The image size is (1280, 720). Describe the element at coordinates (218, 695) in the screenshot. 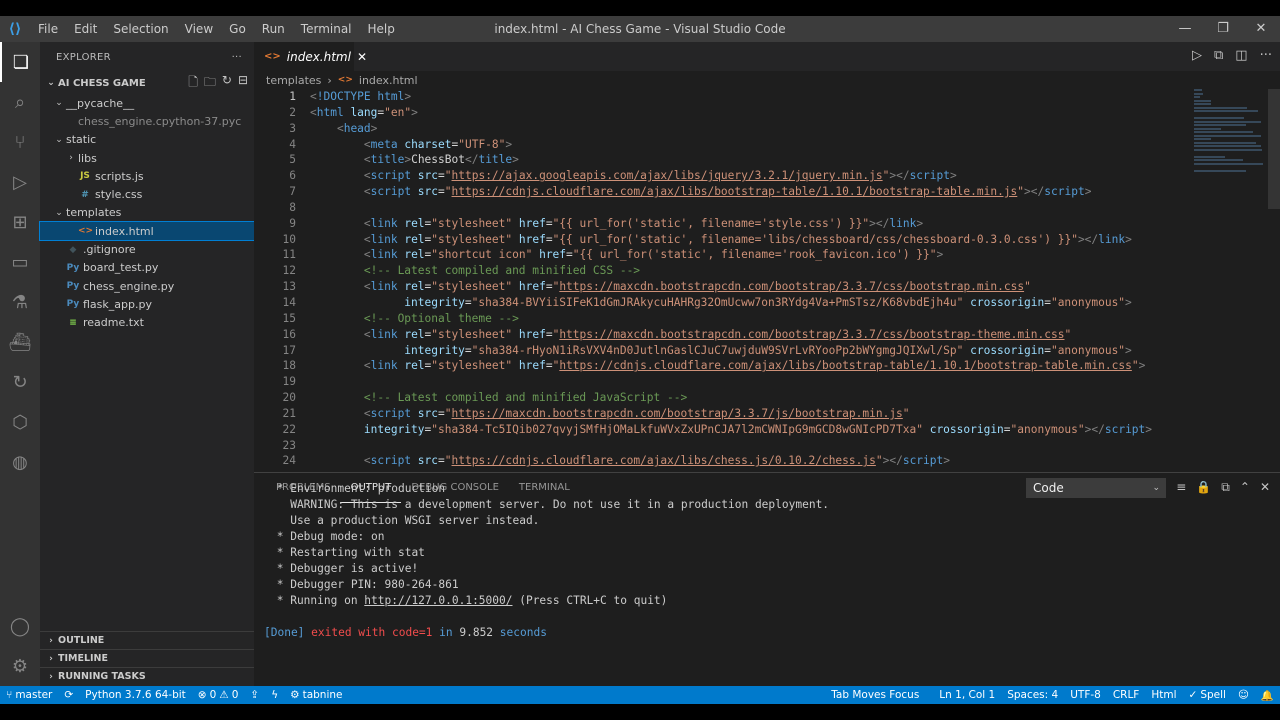

I see `problems-status: ⊗ 0 ⚠ 0` at that location.